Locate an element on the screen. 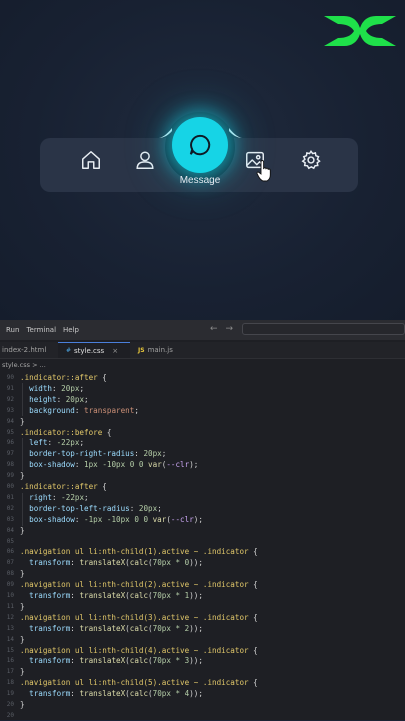 The width and height of the screenshot is (405, 721). line-number: 03 is located at coordinates (10, 519).